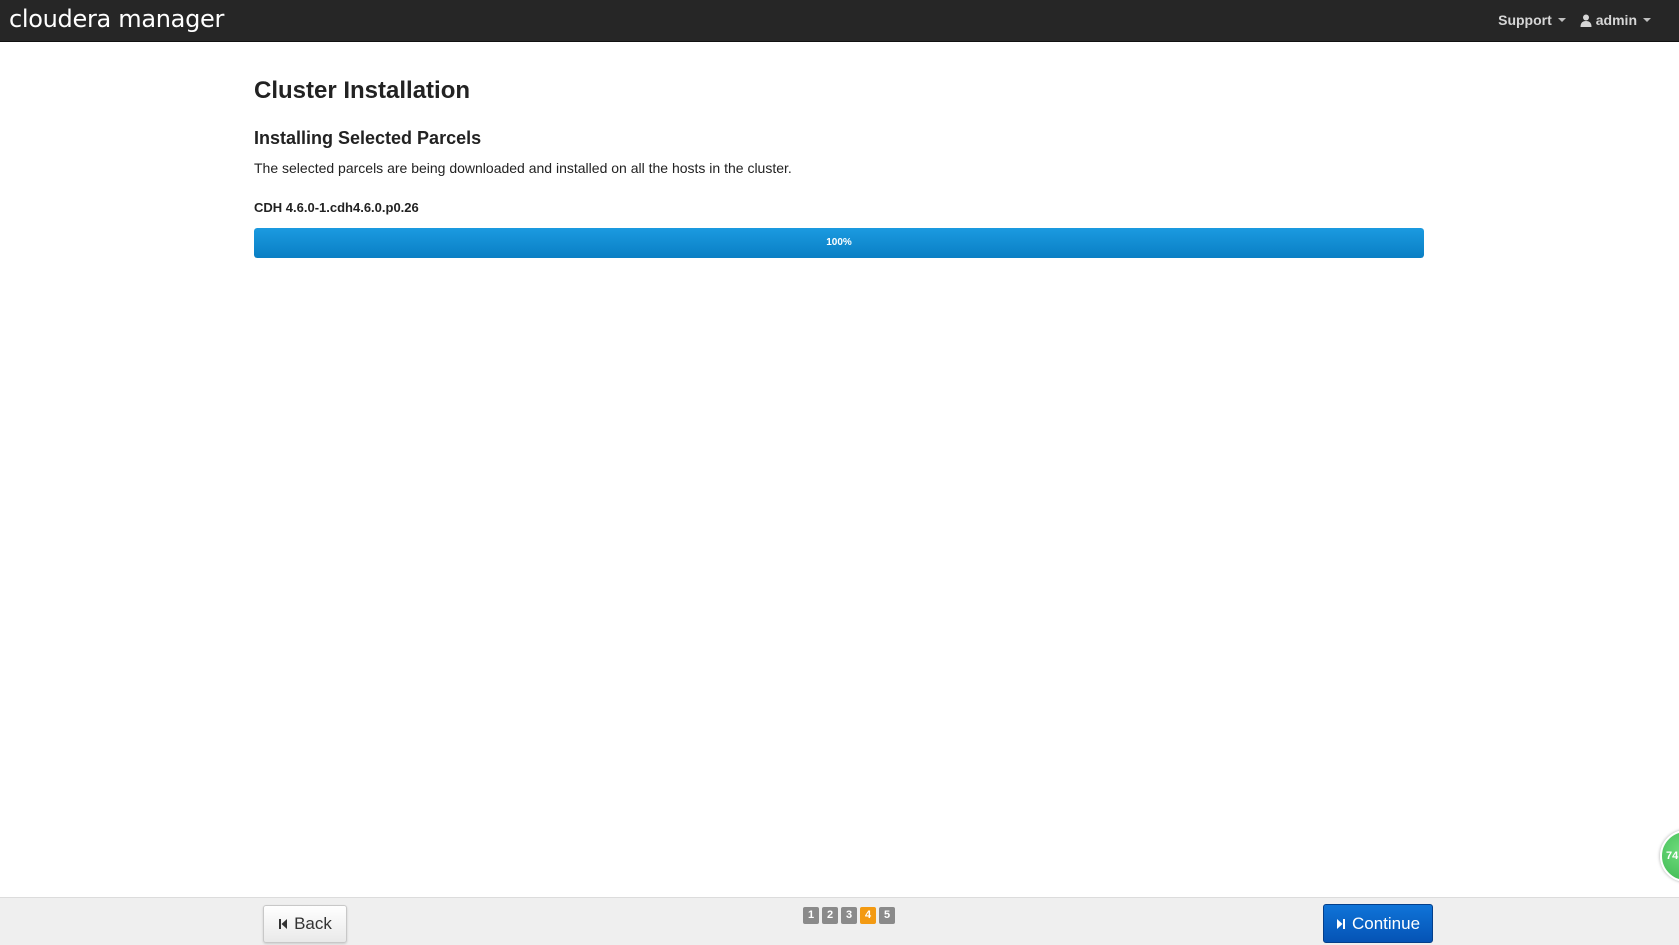  What do you see at coordinates (1574, 20) in the screenshot?
I see `nav-right: Support admin` at bounding box center [1574, 20].